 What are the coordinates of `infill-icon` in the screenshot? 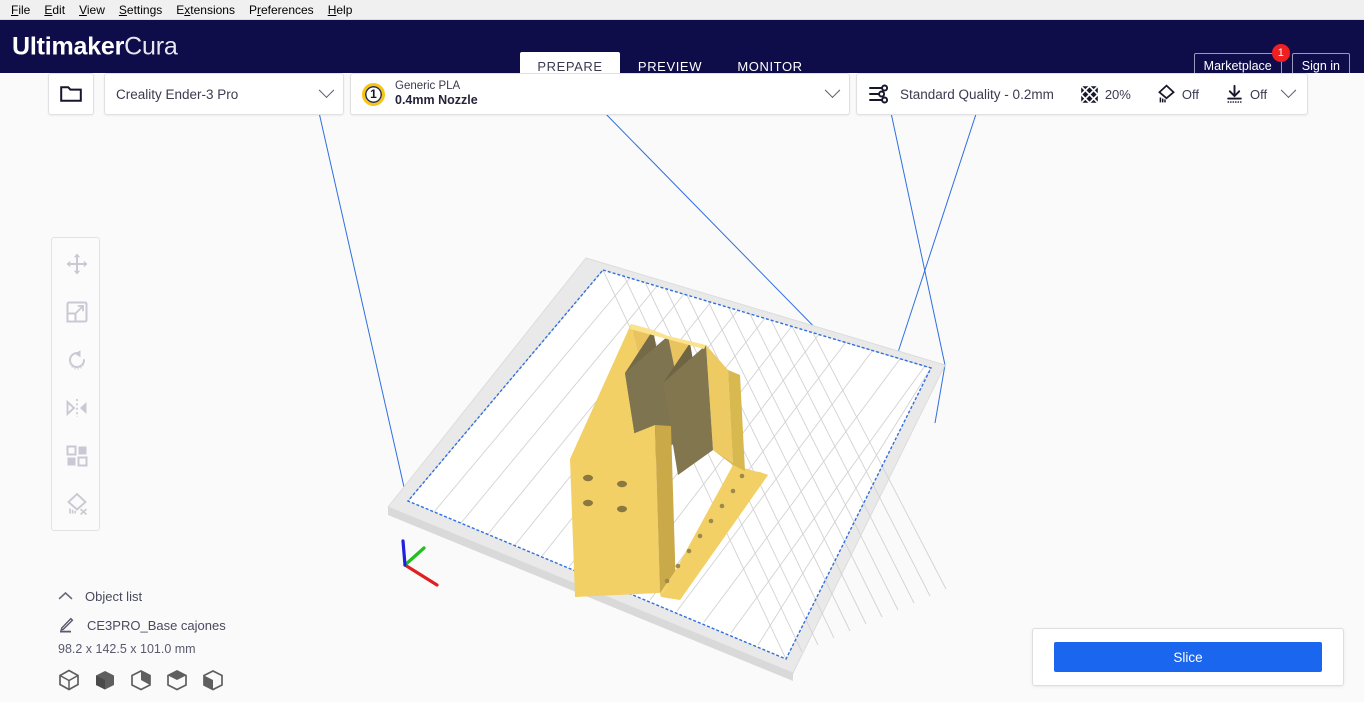 It's located at (1089, 94).